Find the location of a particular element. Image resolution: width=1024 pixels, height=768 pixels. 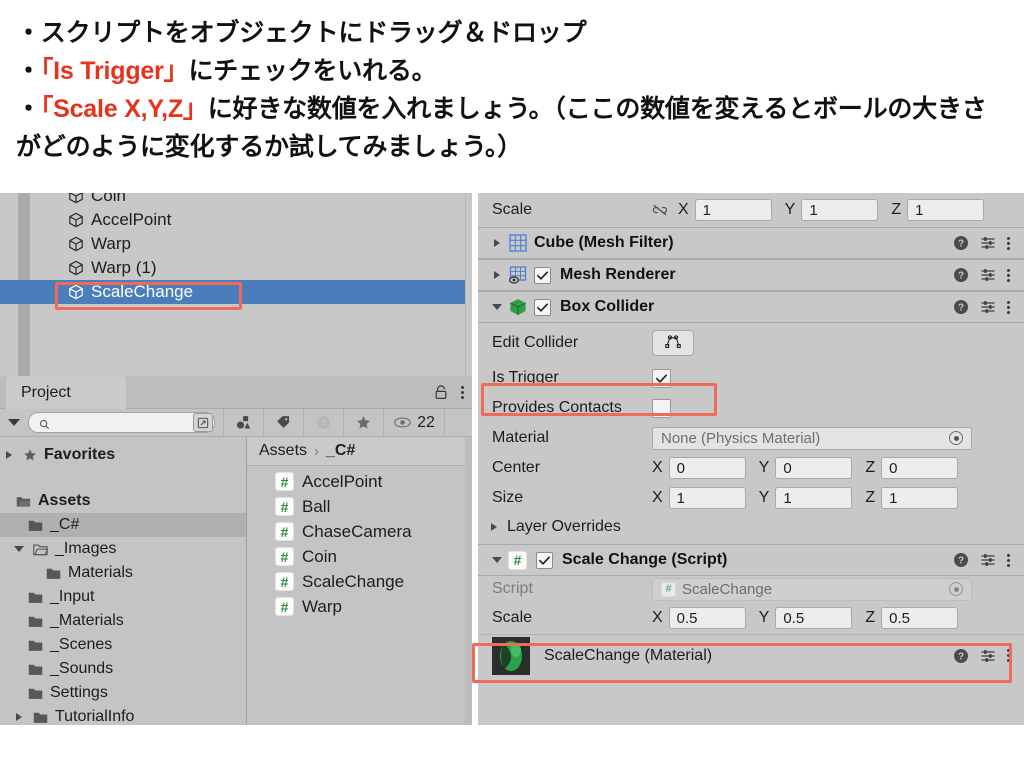

collider-center-z-input: 0 is located at coordinates (920, 468).